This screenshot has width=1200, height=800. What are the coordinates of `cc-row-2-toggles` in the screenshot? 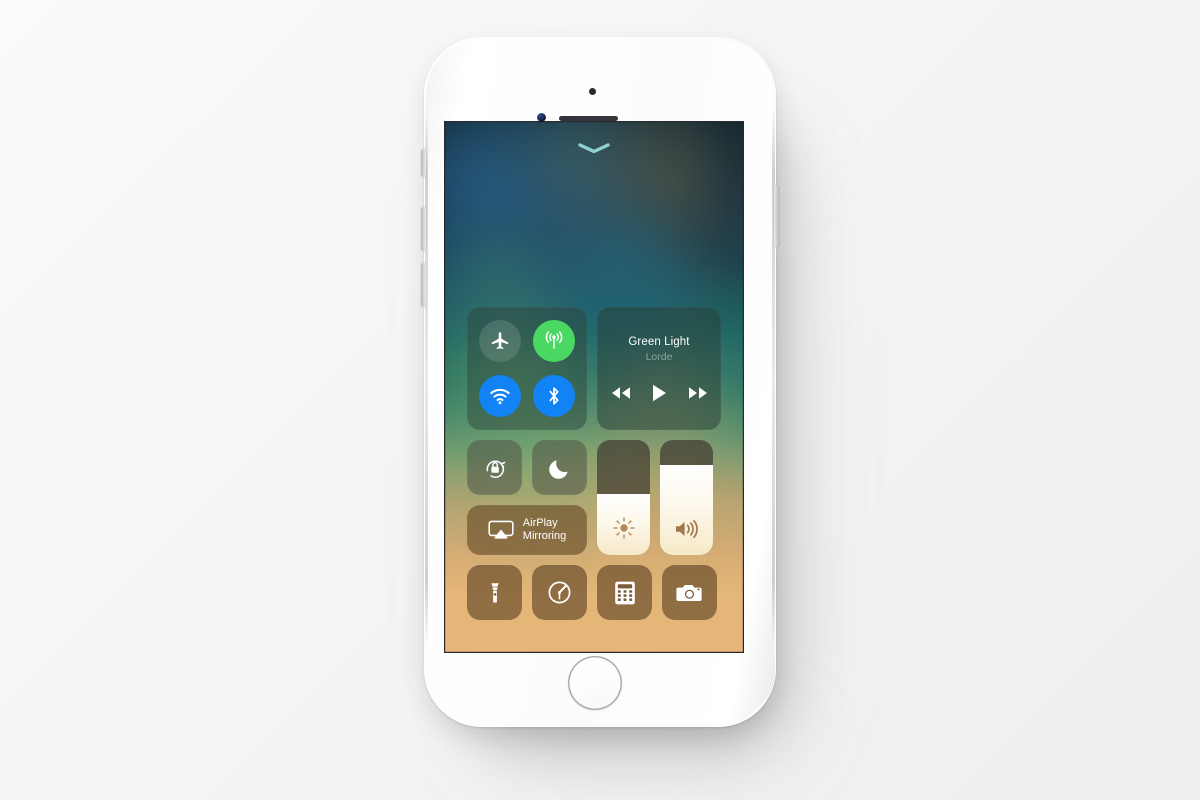 It's located at (527, 467).